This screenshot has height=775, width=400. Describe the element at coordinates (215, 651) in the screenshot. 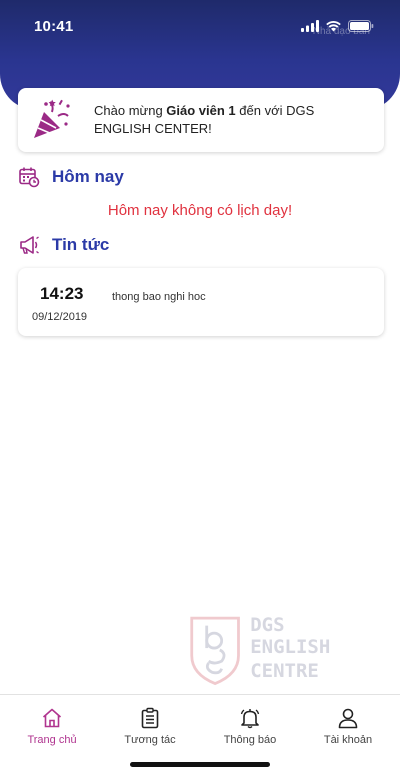

I see `dgs-shield-logo-icon` at that location.